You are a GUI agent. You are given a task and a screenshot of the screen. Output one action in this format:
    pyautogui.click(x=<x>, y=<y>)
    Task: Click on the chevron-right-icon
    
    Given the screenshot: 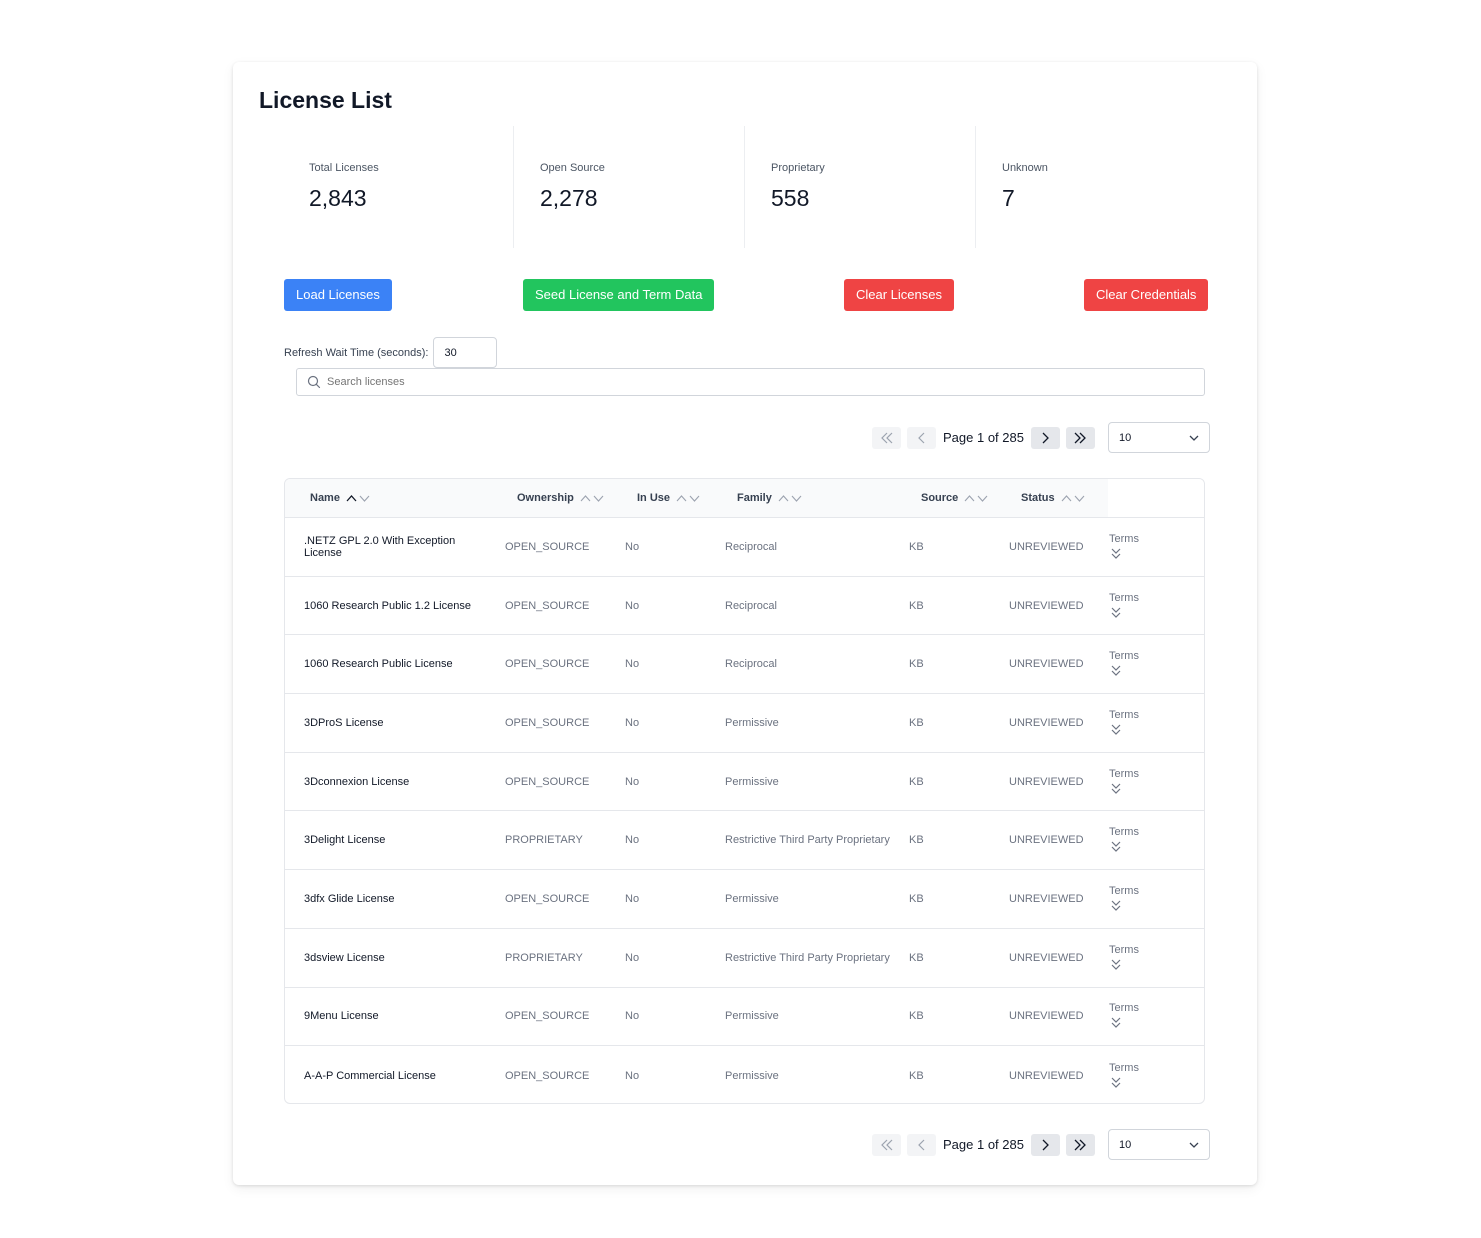 What is the action you would take?
    pyautogui.click(x=1046, y=1144)
    